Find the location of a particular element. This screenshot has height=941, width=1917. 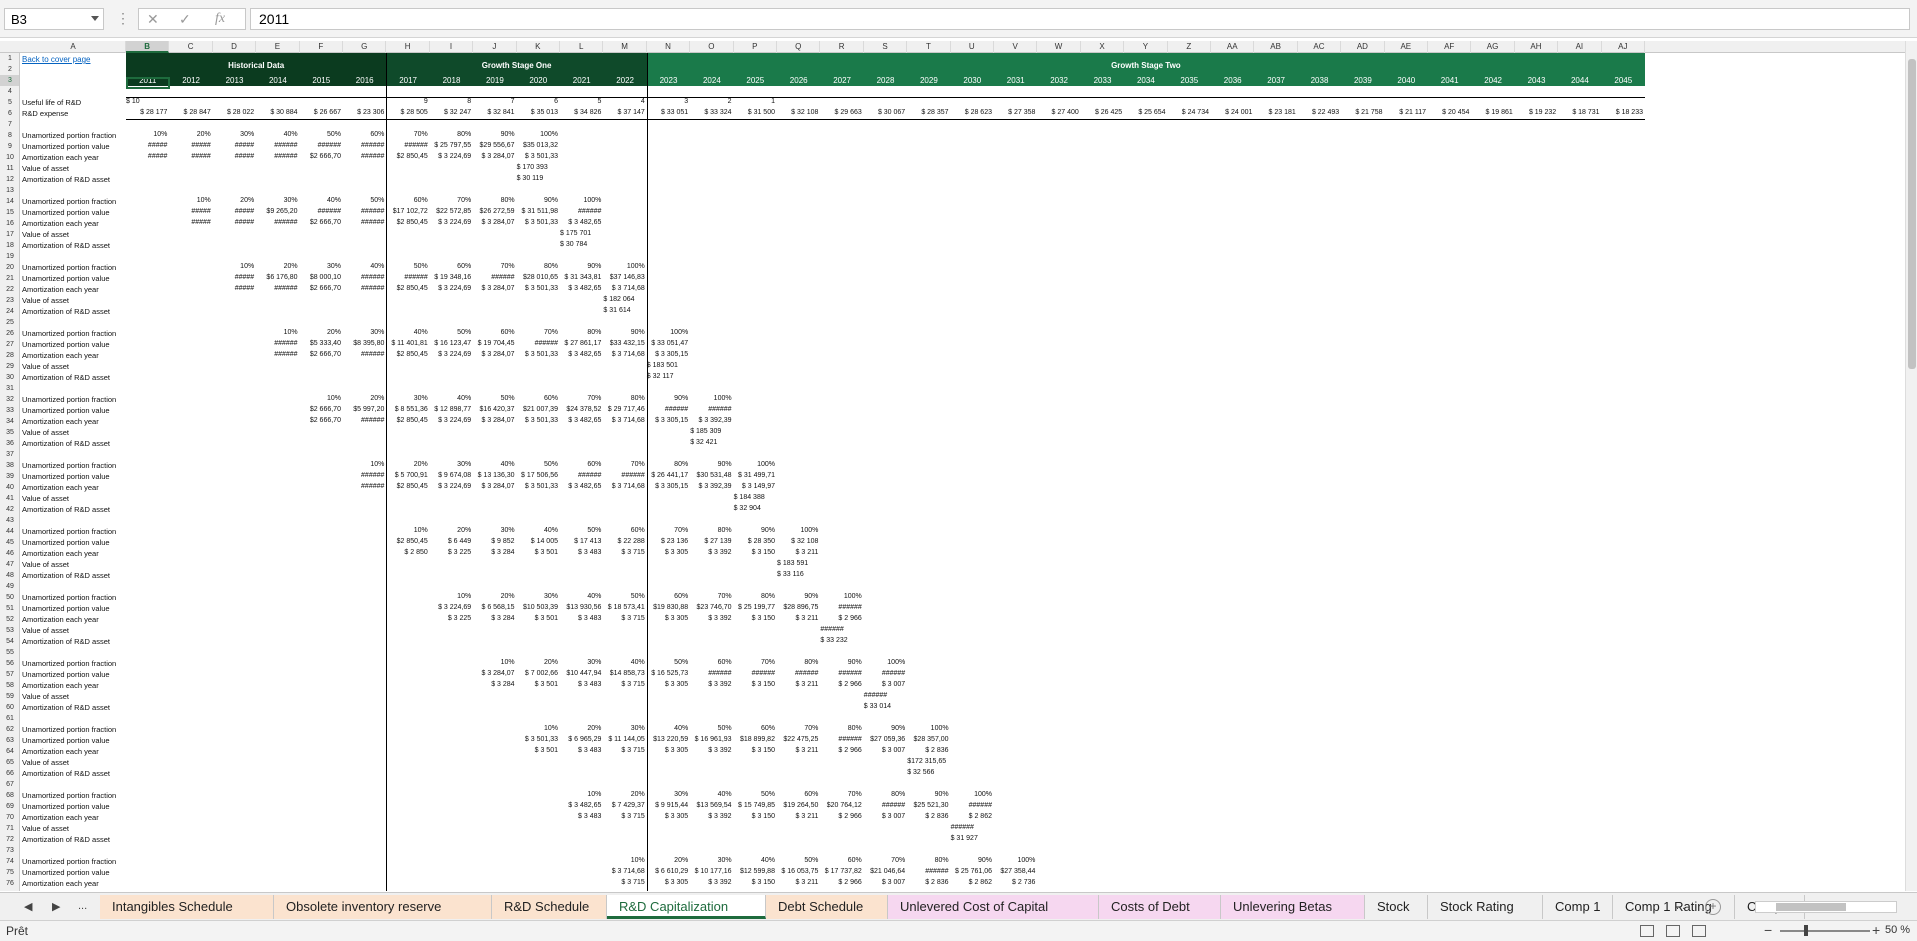

column-header-s: S is located at coordinates (886, 47).